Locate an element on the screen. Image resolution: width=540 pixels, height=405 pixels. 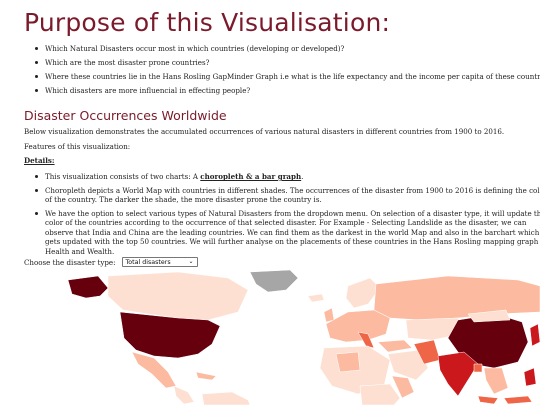
chevron-down-icon: ⌄ is located at coordinates (191, 261).